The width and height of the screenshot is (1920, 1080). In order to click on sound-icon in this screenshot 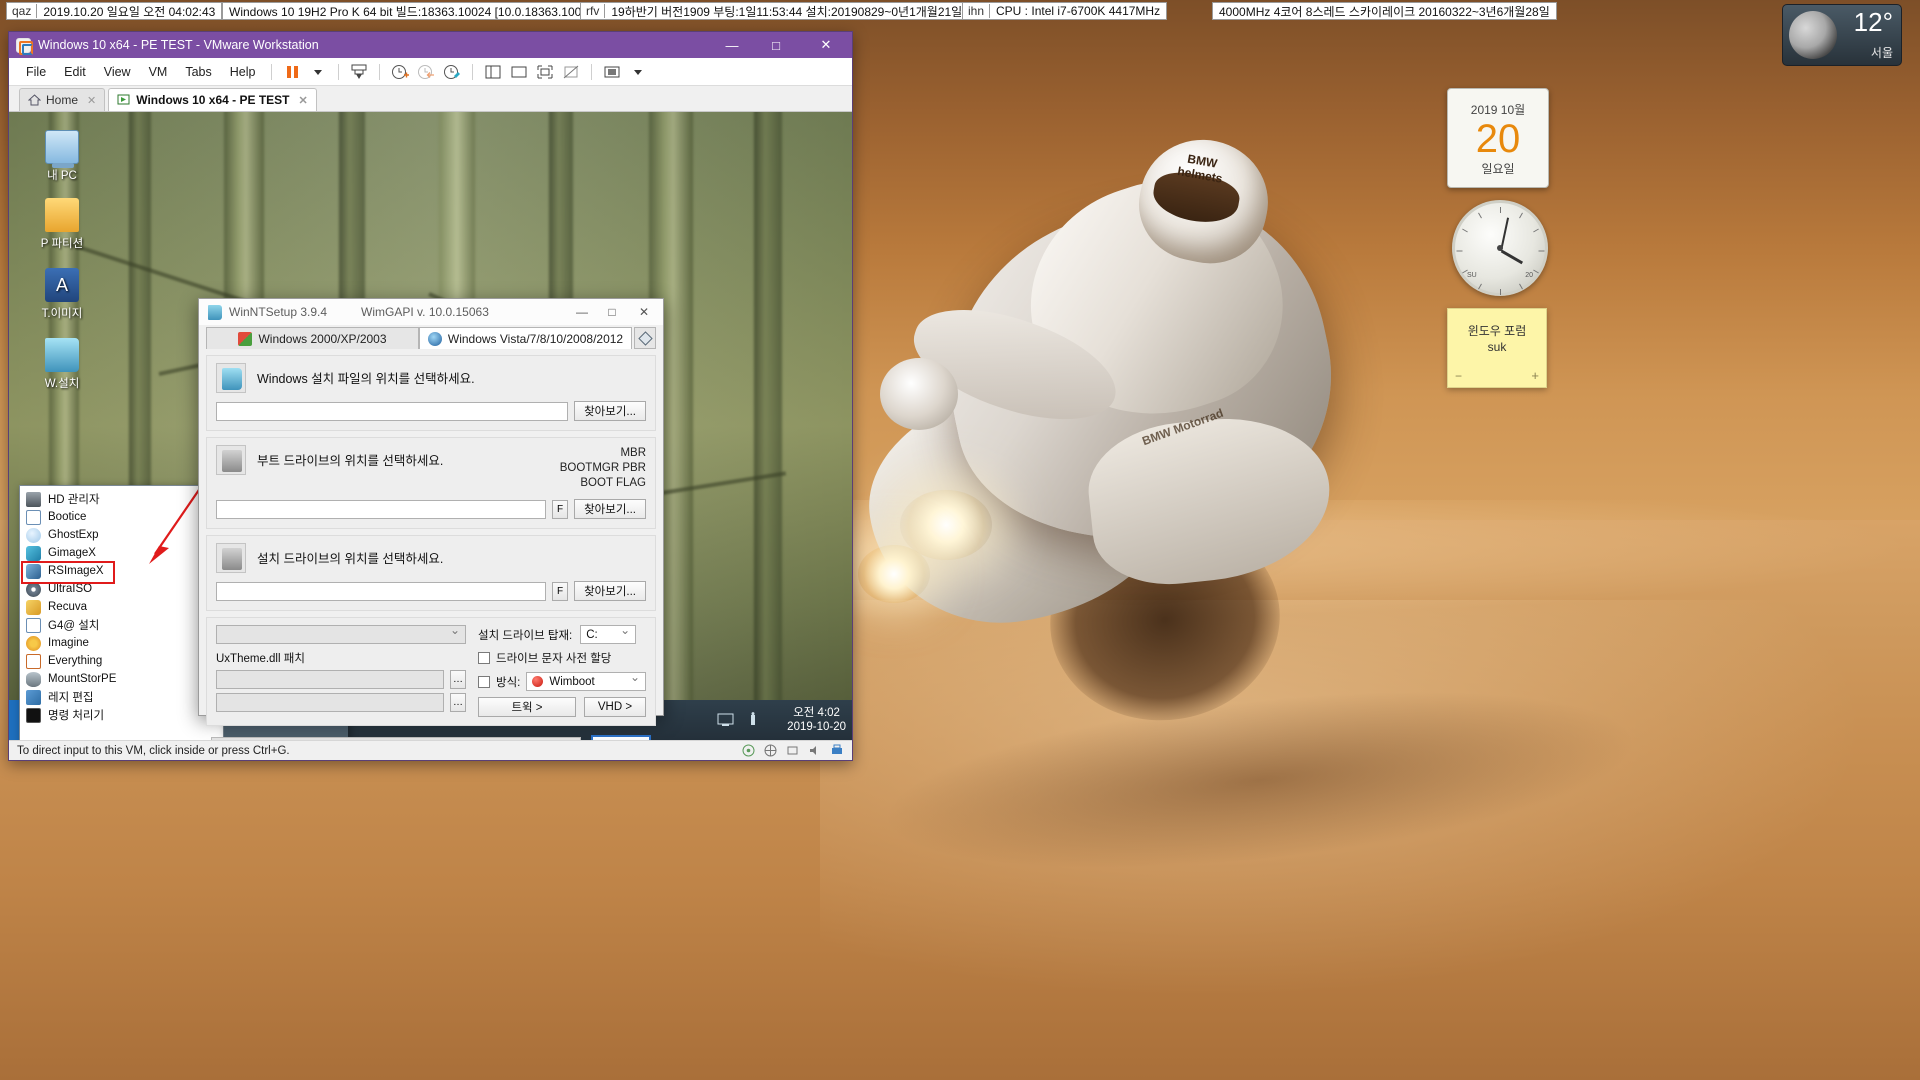, I will do `click(814, 750)`.